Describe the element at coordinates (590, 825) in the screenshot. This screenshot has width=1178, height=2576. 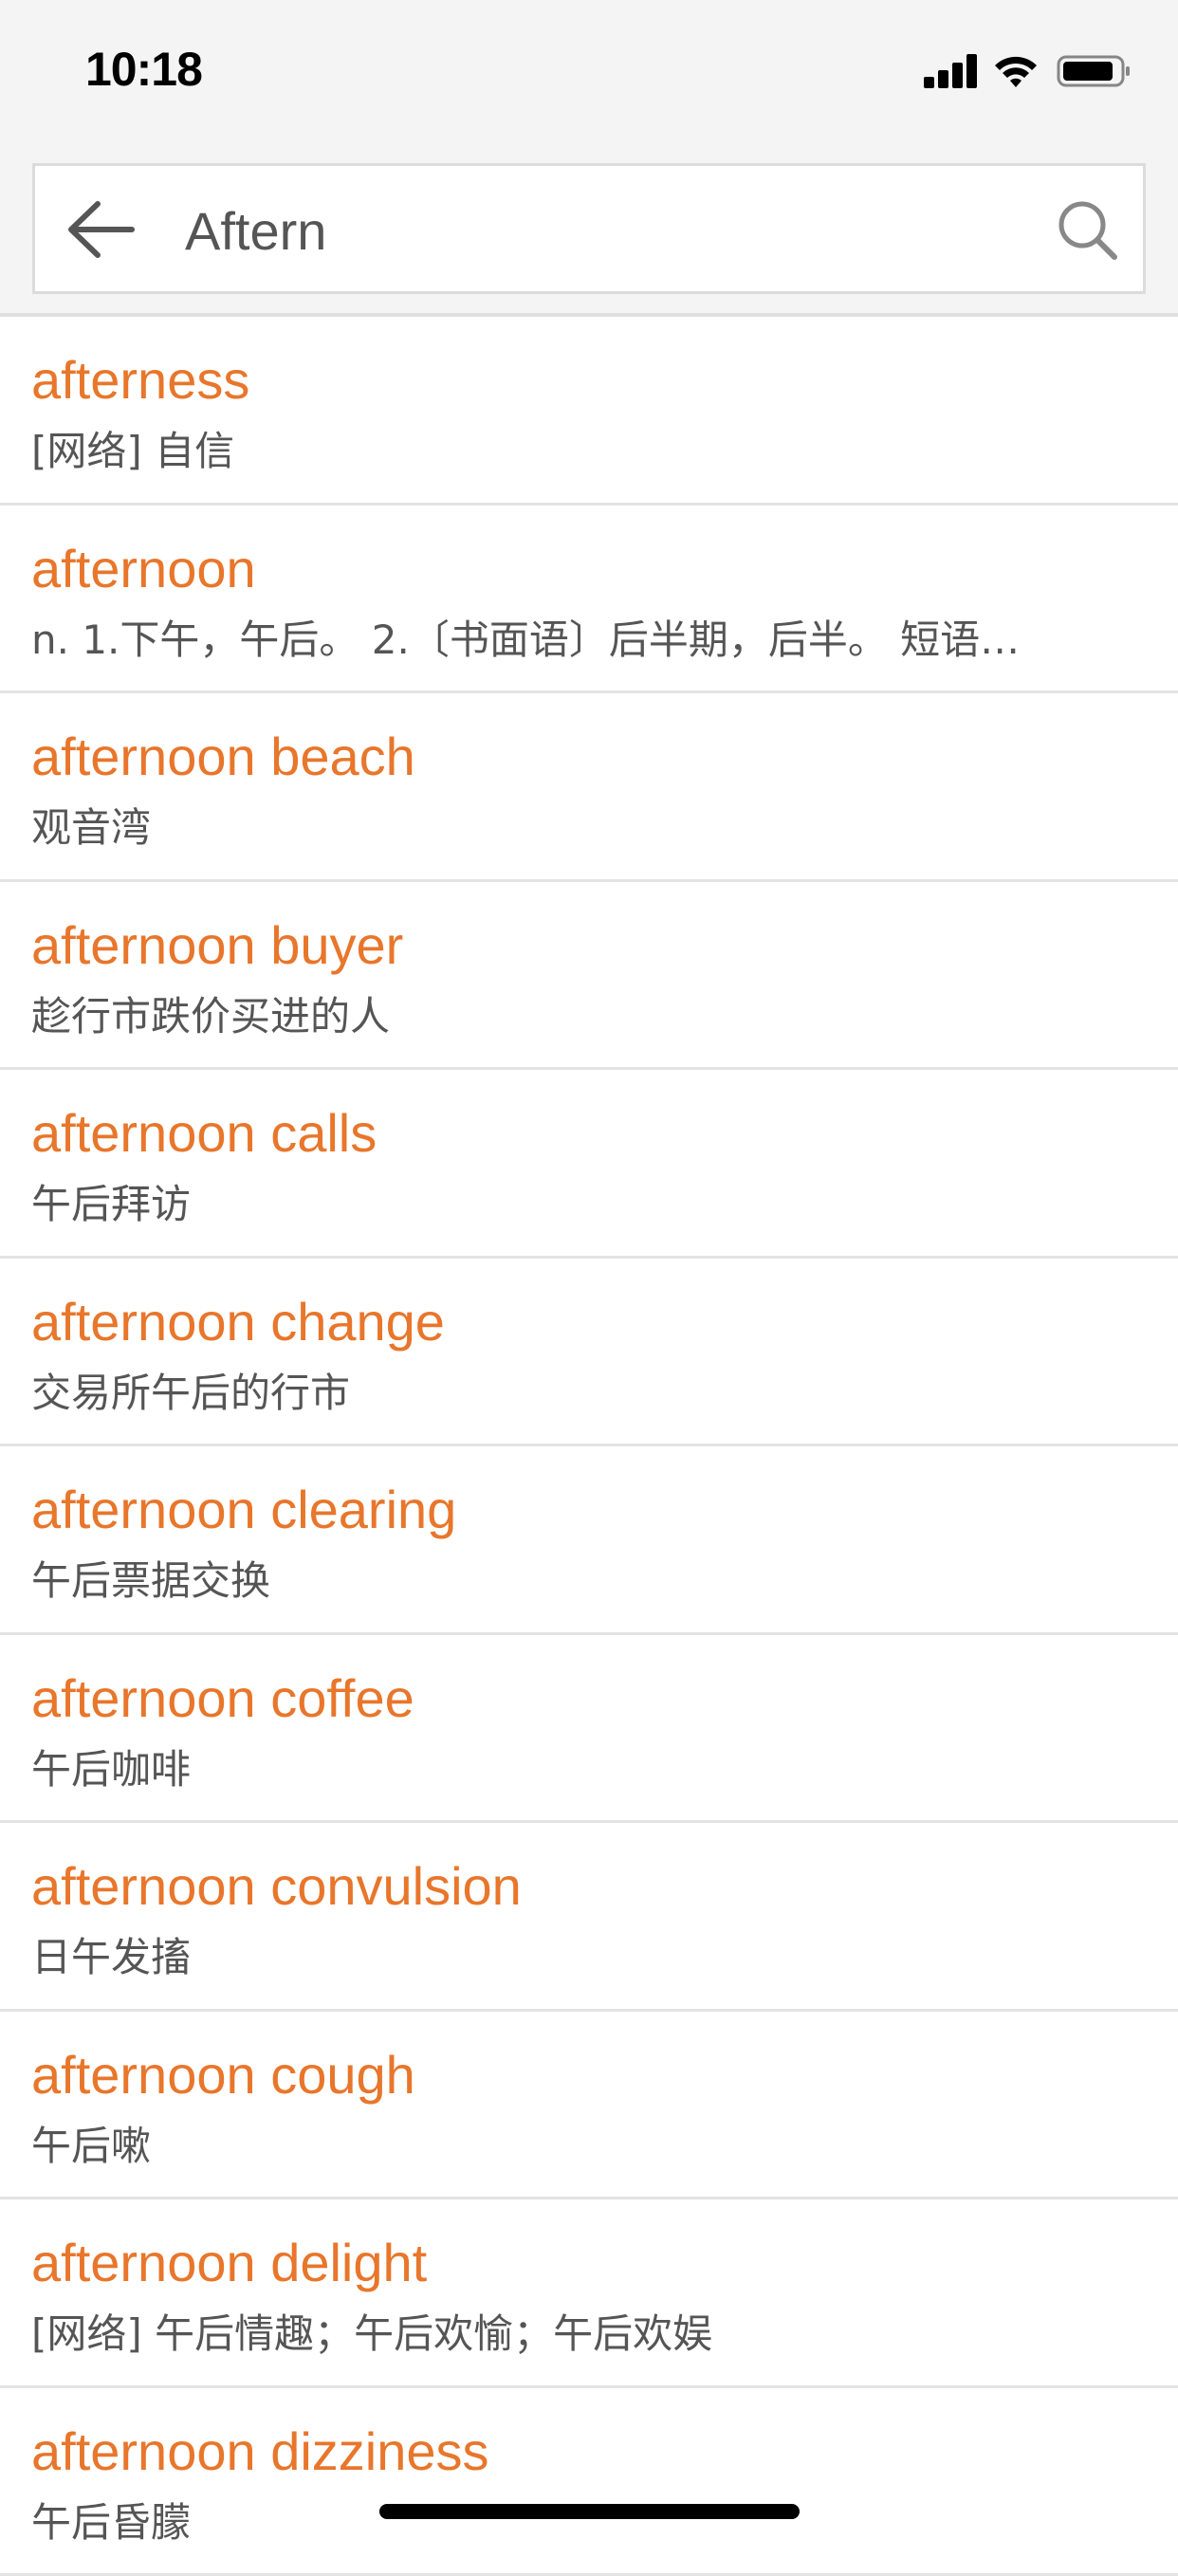
I see `result-meaning: 观音湾` at that location.